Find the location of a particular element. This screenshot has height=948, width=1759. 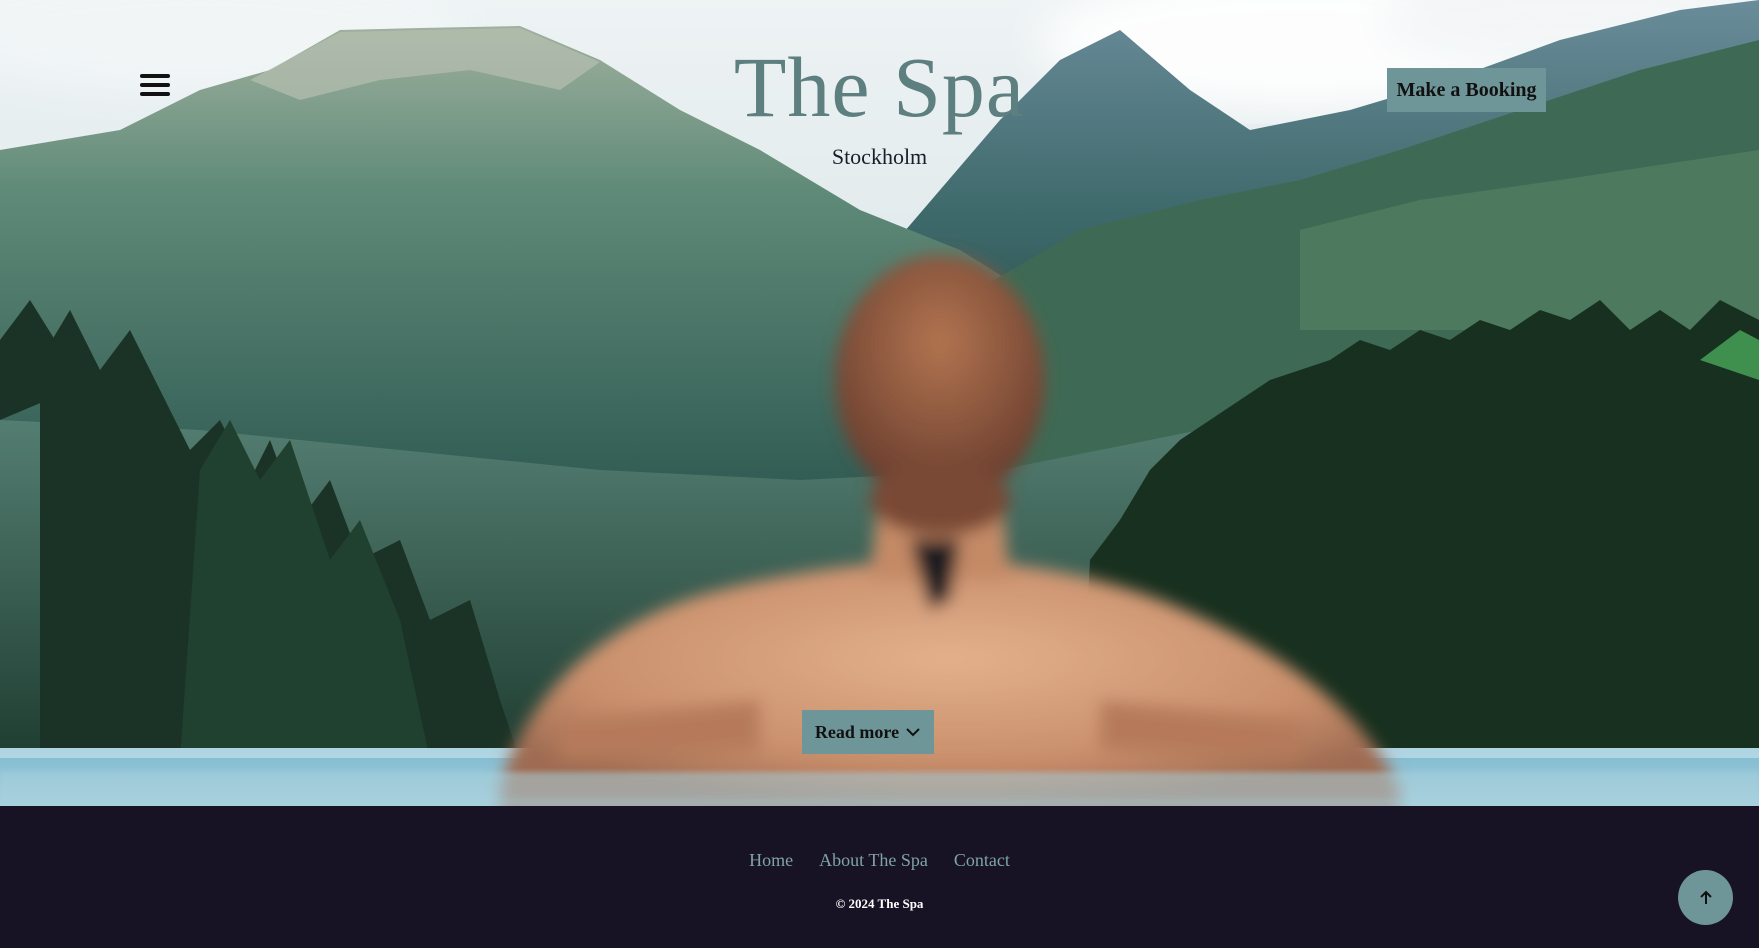

site-subtitle: Stockholm is located at coordinates (879, 156).